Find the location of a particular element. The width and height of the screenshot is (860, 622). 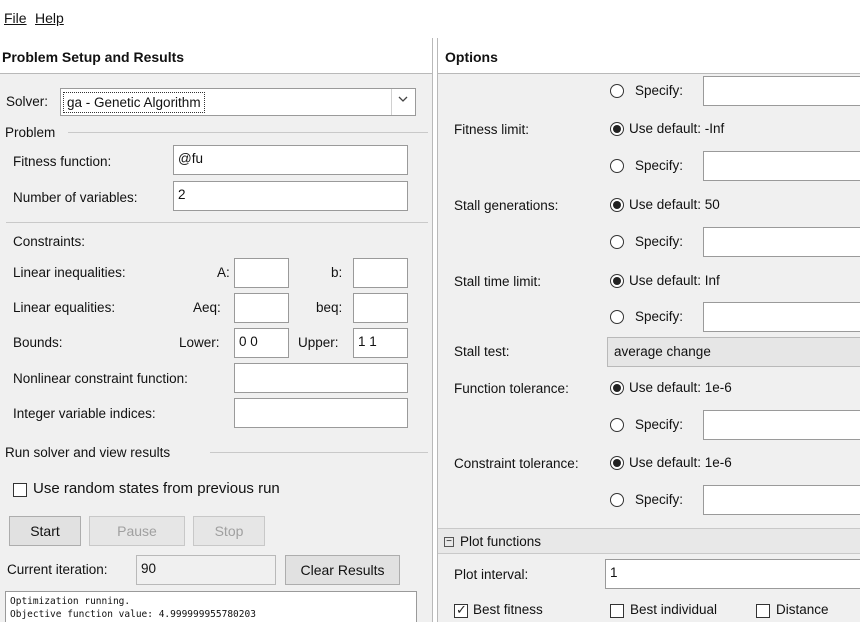

function-tolerance-default-radio is located at coordinates (617, 388).